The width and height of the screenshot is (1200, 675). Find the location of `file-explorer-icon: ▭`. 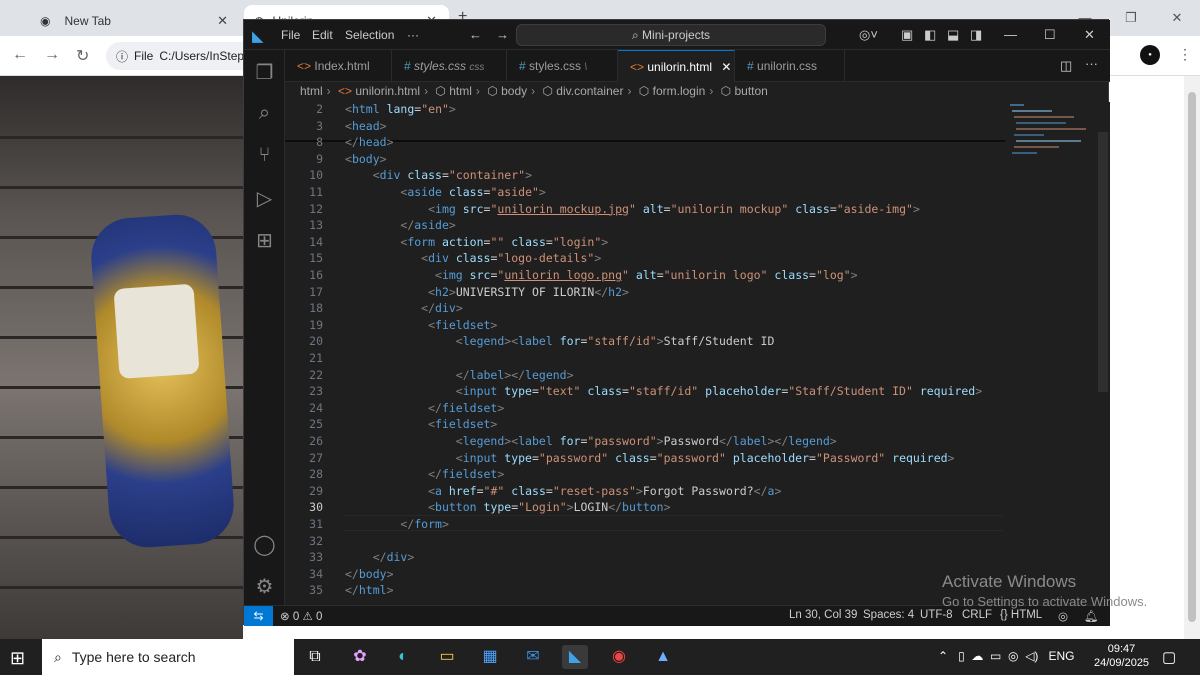

file-explorer-icon: ▭ is located at coordinates (447, 657).